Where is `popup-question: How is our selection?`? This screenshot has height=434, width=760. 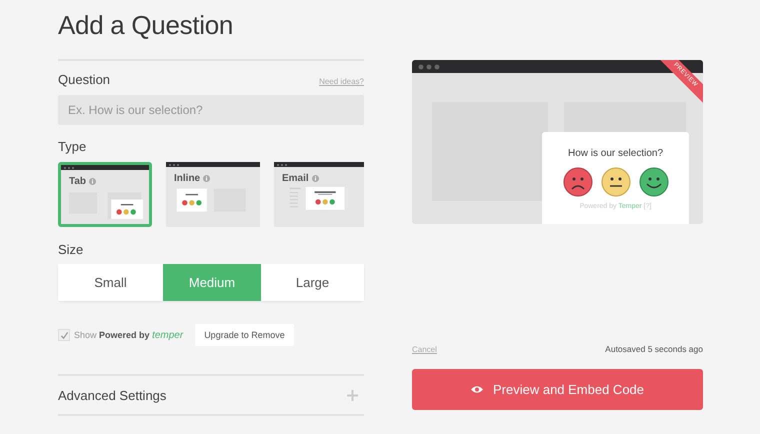 popup-question: How is our selection? is located at coordinates (616, 153).